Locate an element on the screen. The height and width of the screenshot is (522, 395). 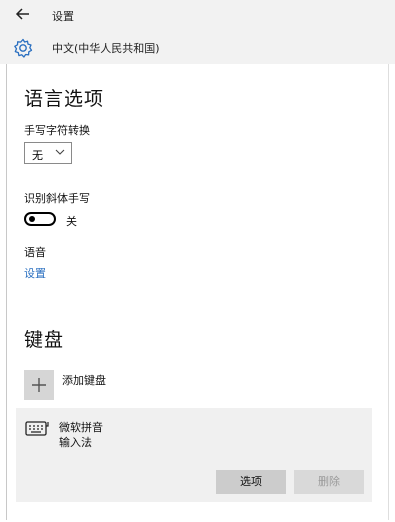
keyboard-name: 微软拼音 is located at coordinates (81, 427).